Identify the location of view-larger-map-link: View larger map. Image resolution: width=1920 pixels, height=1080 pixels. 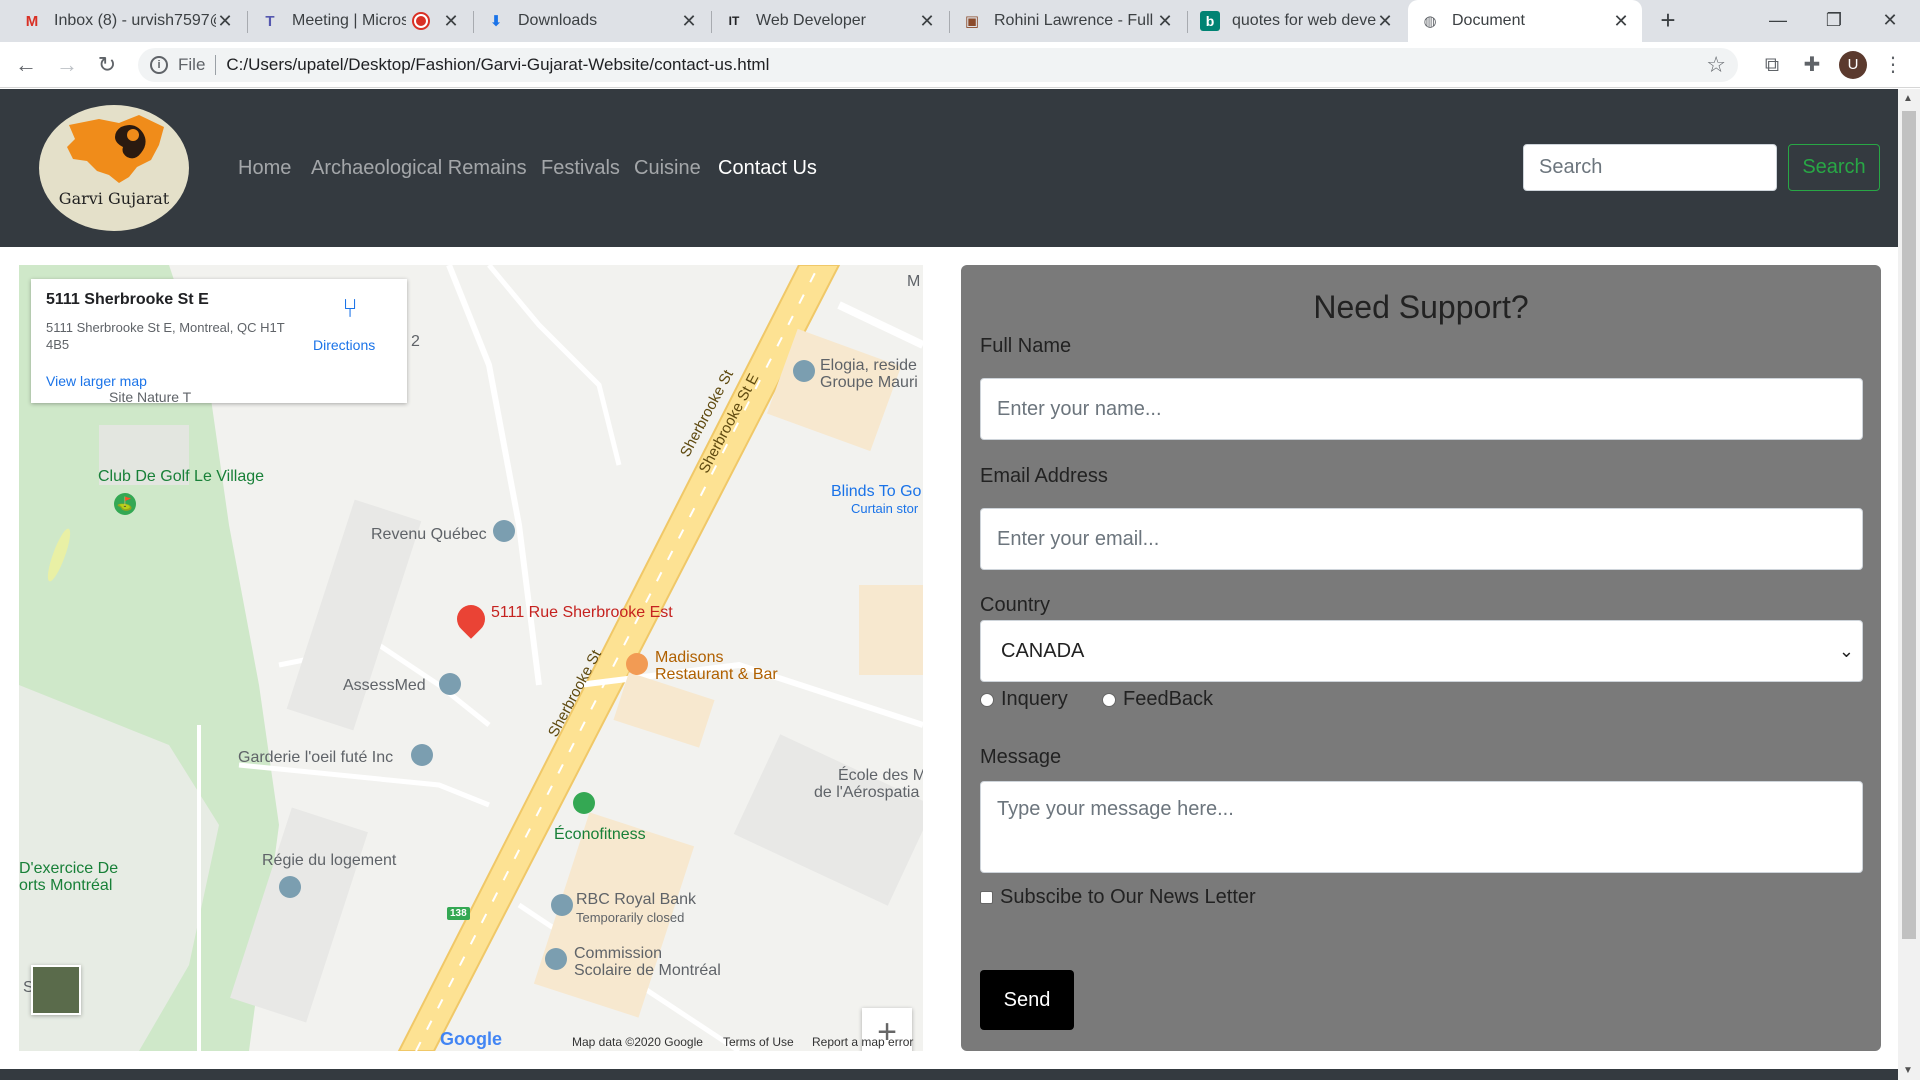
(96, 381).